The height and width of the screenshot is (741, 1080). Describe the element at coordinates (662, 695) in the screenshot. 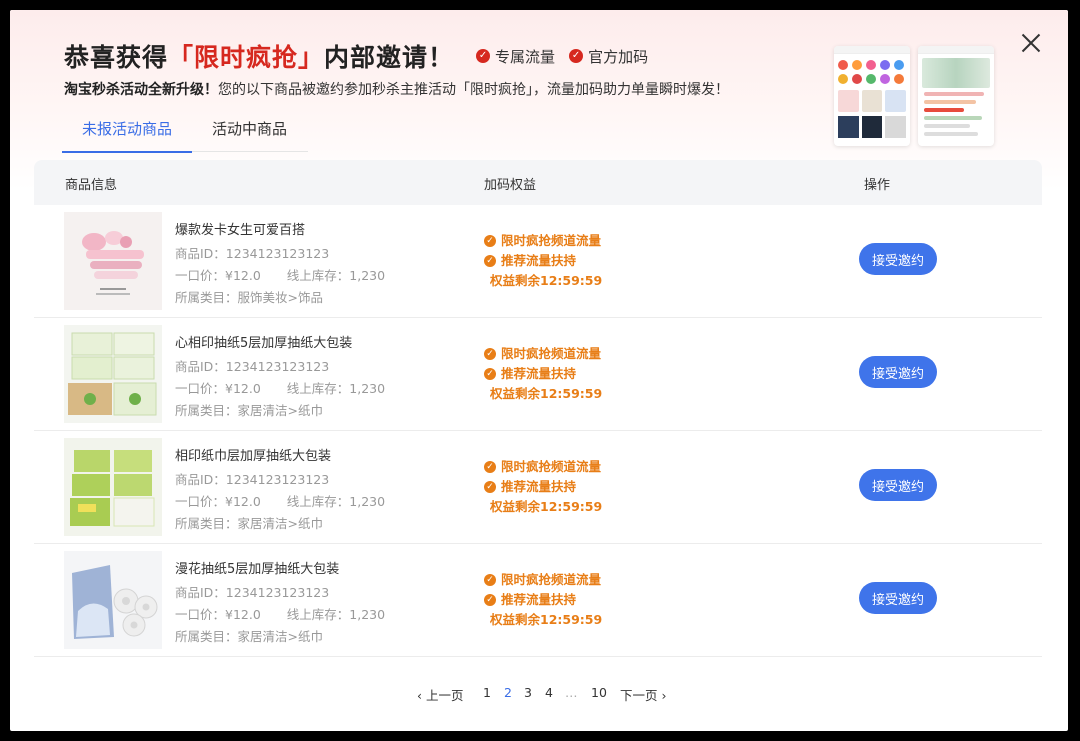

I see `chevron-right-icon: ›` at that location.